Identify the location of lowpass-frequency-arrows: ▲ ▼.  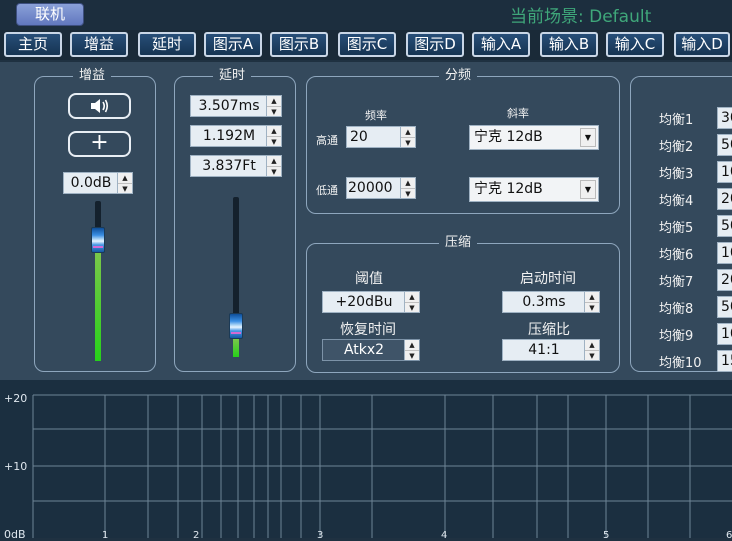
(407, 188).